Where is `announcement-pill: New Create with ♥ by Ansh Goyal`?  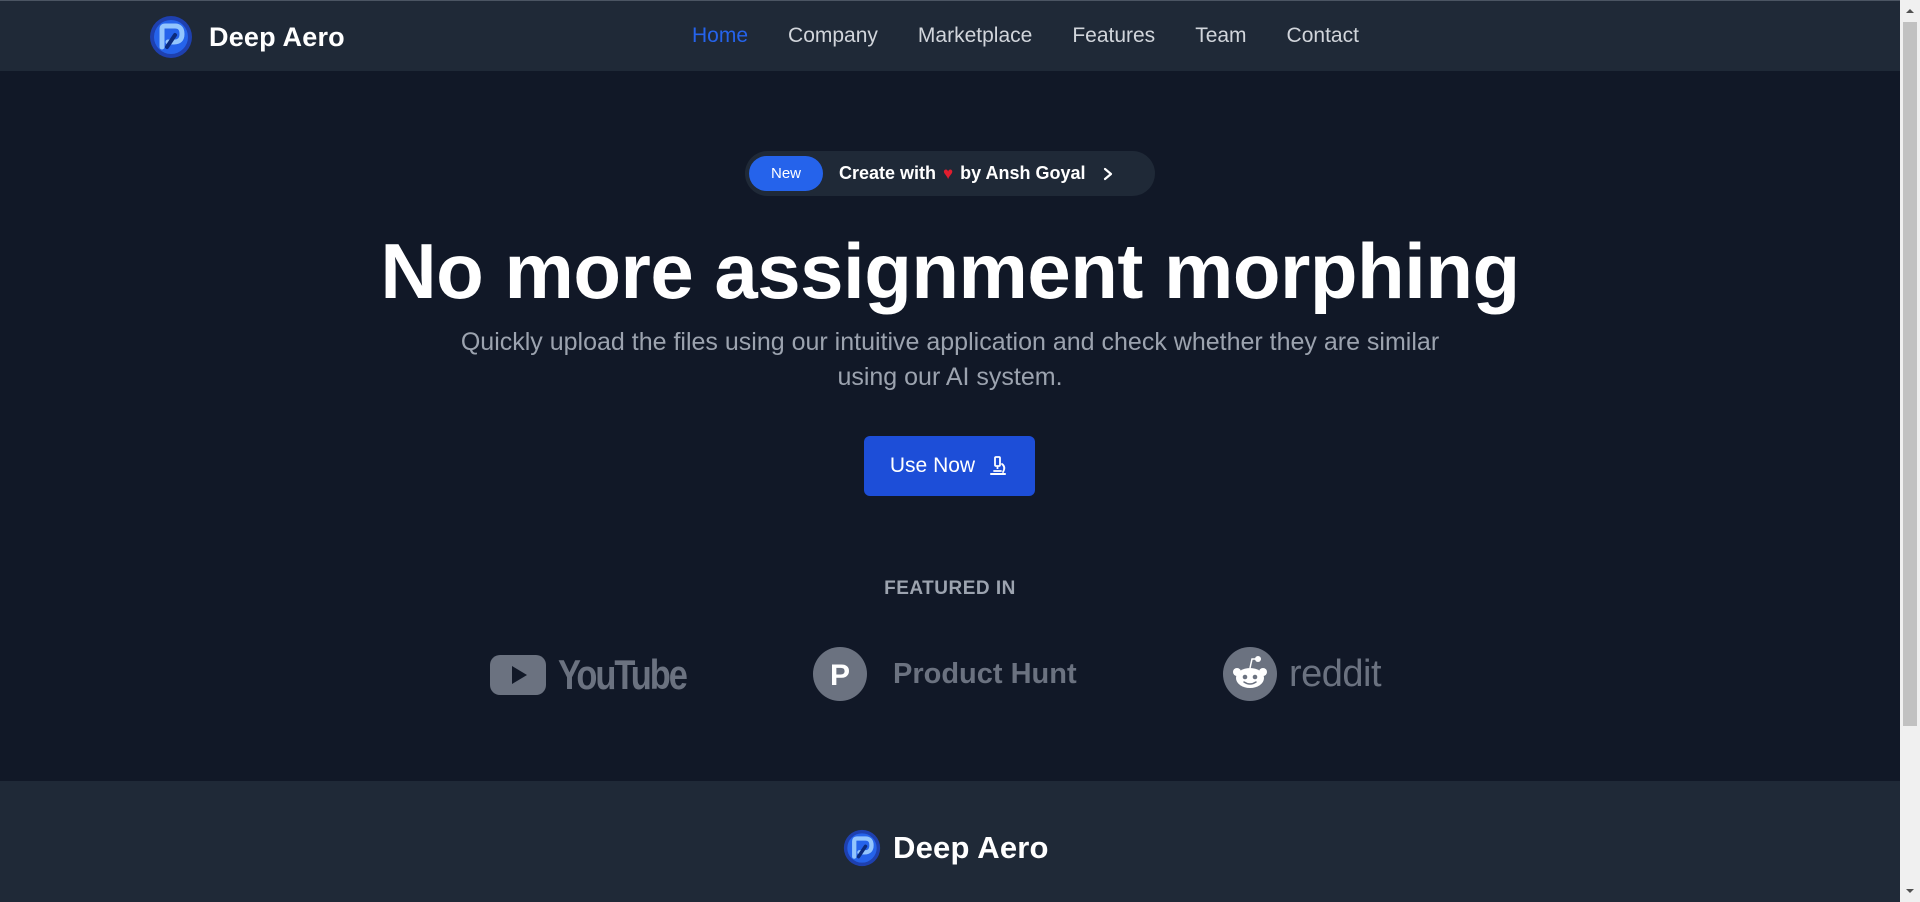
announcement-pill: New Create with ♥ by Ansh Goyal is located at coordinates (950, 173).